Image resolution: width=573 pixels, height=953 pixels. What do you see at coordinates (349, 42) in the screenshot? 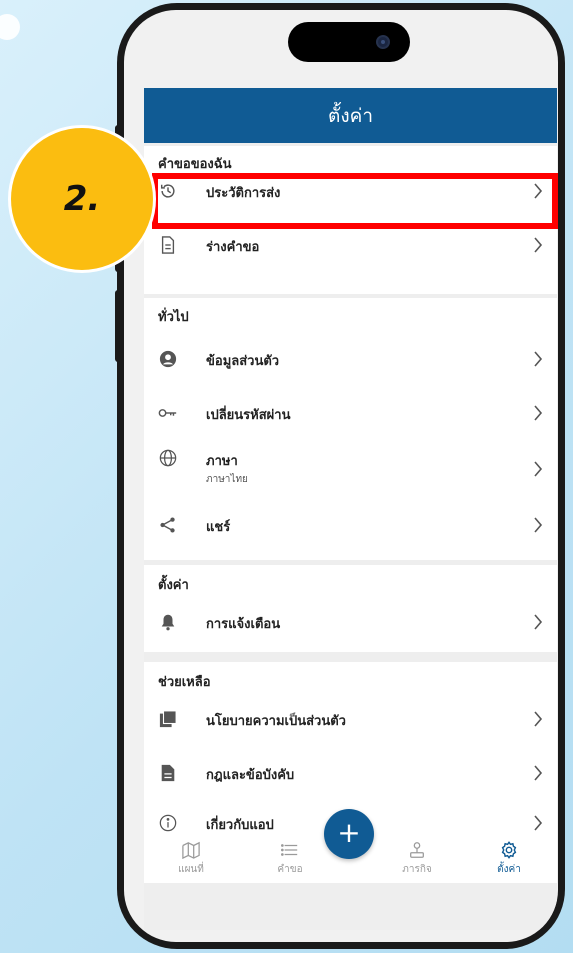
I see `dynamic-island` at bounding box center [349, 42].